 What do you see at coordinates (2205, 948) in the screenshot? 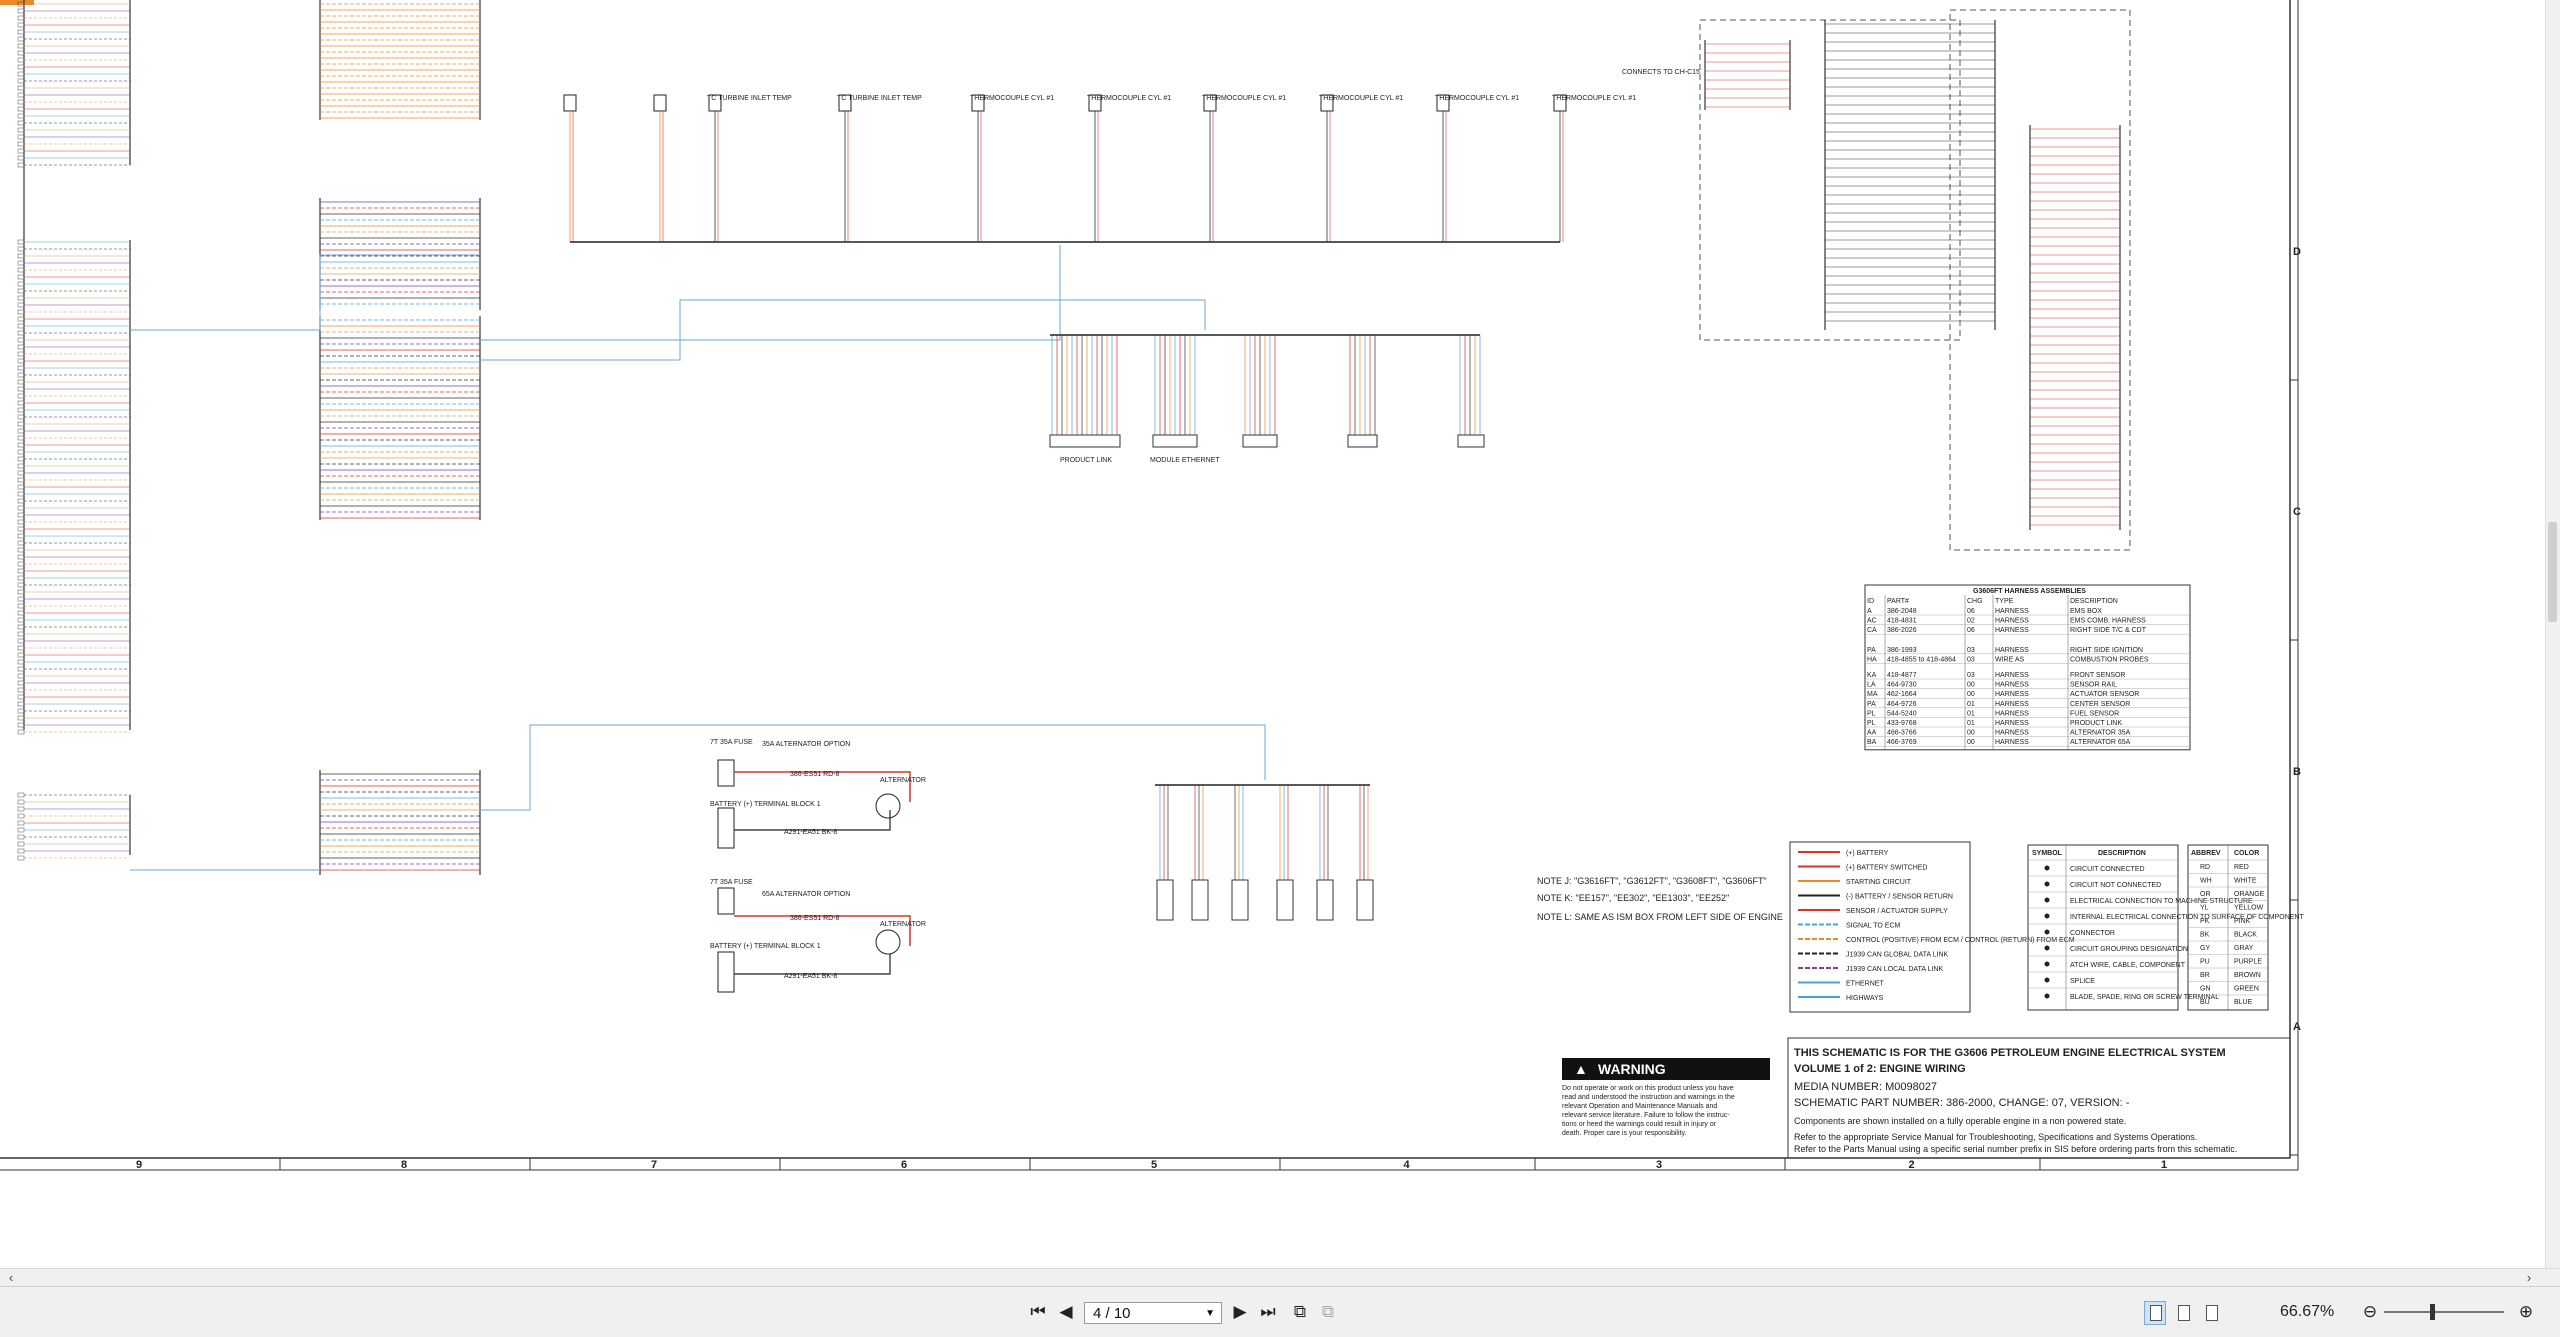
I see `color-legend-abbrev: GY` at bounding box center [2205, 948].